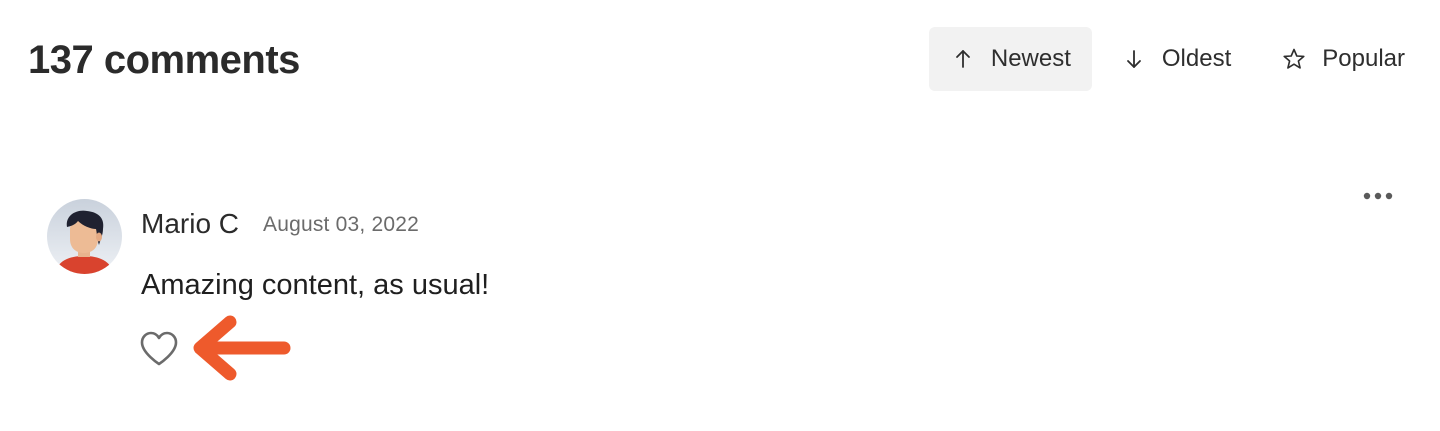 The height and width of the screenshot is (431, 1440). Describe the element at coordinates (84, 236) in the screenshot. I see `avatar` at that location.